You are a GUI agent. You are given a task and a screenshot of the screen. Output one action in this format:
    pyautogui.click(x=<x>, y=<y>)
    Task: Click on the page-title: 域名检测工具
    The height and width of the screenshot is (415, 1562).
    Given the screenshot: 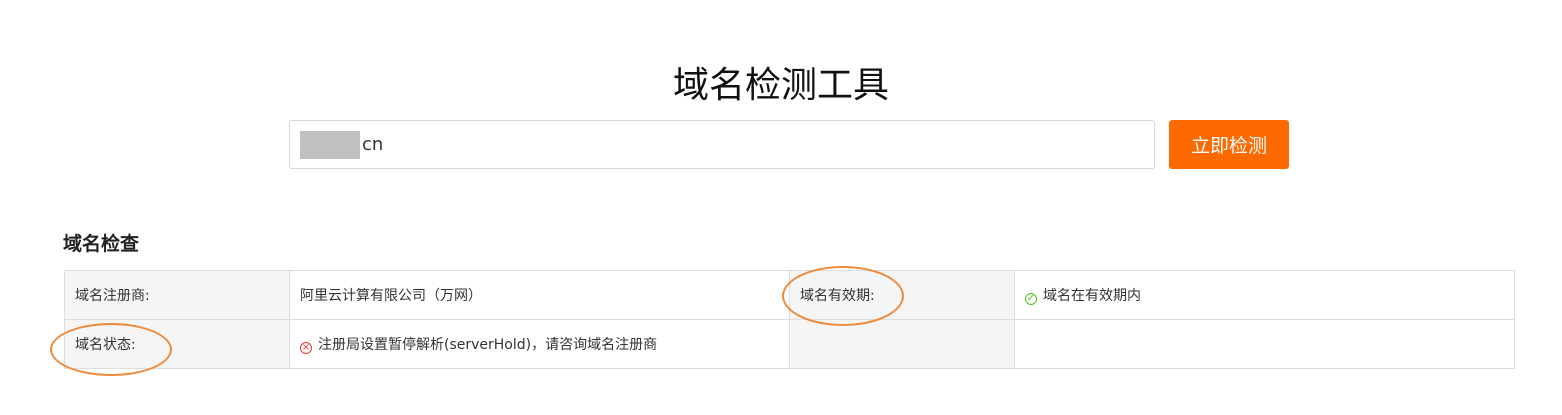 What is the action you would take?
    pyautogui.click(x=780, y=85)
    